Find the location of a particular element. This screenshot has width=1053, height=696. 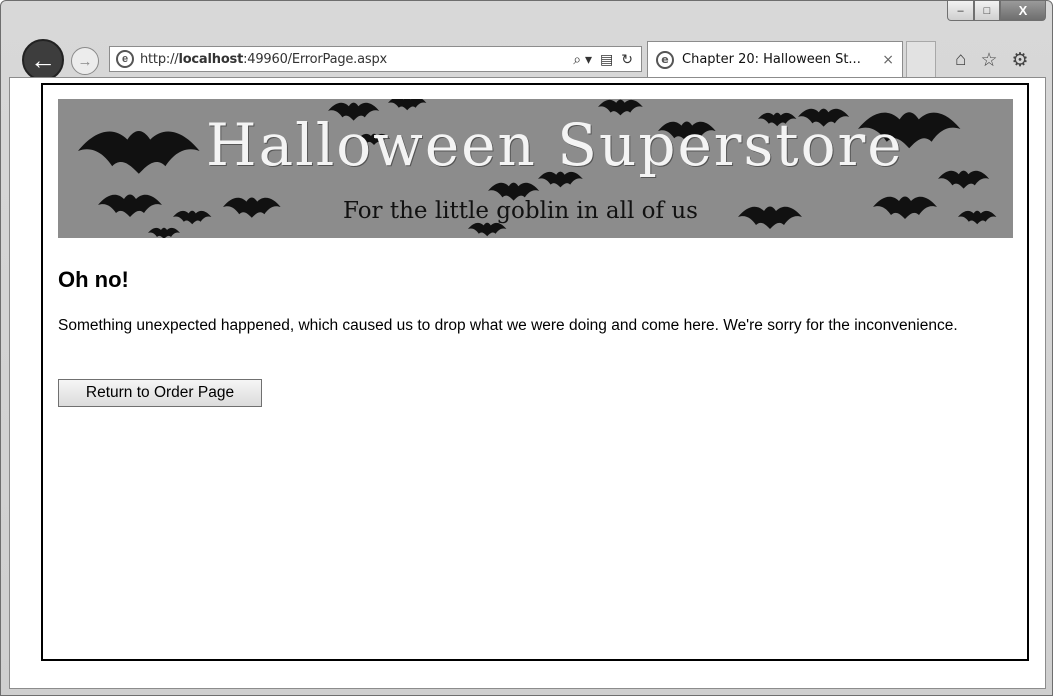

close-button: X is located at coordinates (1023, 11).